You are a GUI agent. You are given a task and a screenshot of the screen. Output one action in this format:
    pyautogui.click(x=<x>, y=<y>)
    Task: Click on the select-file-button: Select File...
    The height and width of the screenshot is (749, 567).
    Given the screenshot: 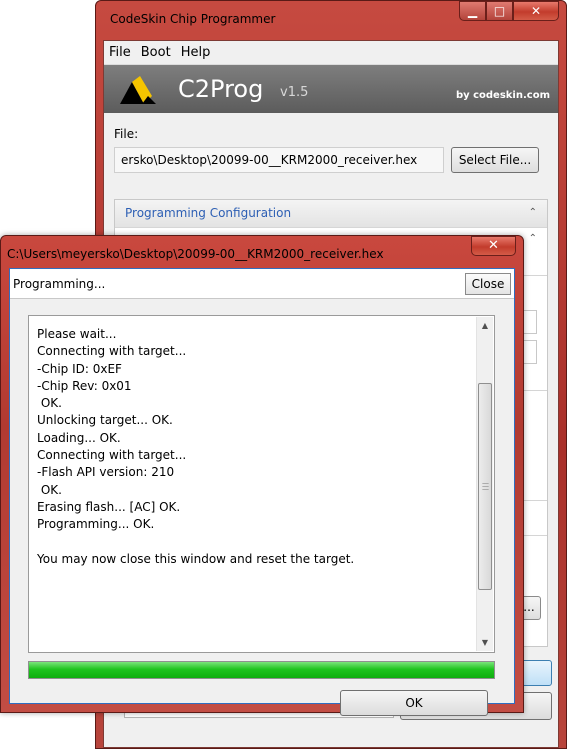 What is the action you would take?
    pyautogui.click(x=495, y=160)
    